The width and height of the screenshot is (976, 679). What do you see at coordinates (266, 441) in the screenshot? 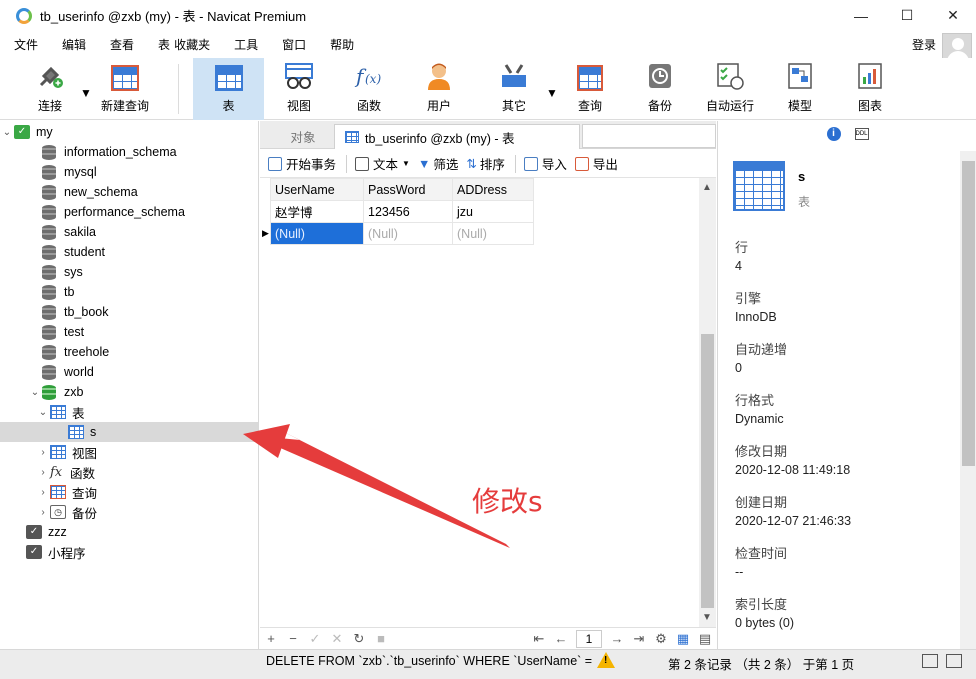
I see `annotation-arrow-head` at bounding box center [266, 441].